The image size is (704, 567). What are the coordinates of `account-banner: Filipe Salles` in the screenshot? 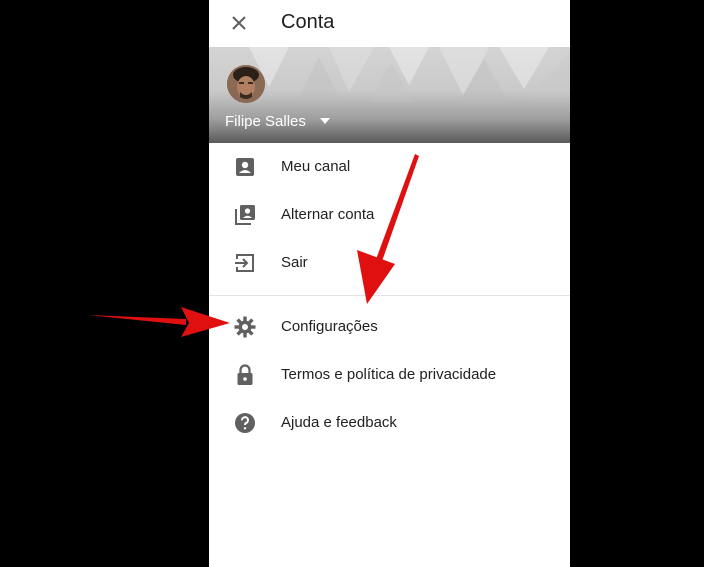 It's located at (389, 95).